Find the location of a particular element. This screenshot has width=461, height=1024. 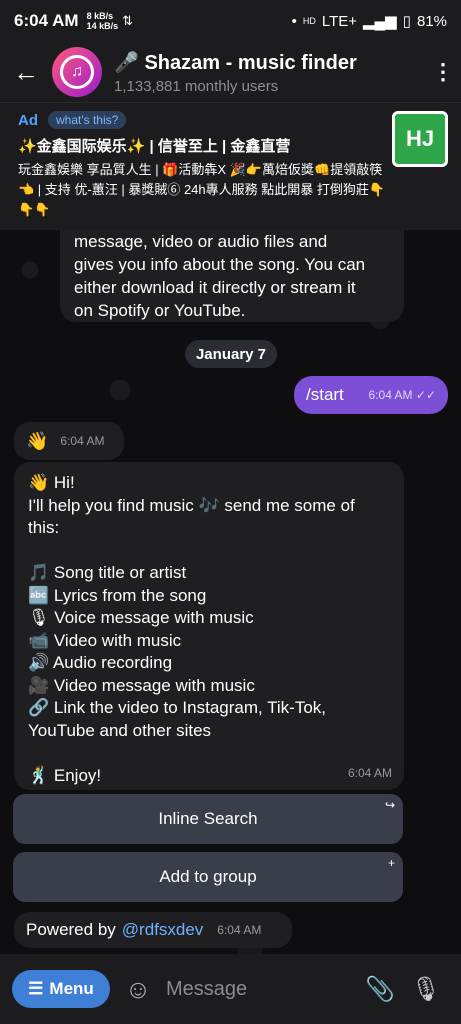

ad-header: Ad what's this? is located at coordinates (199, 120).